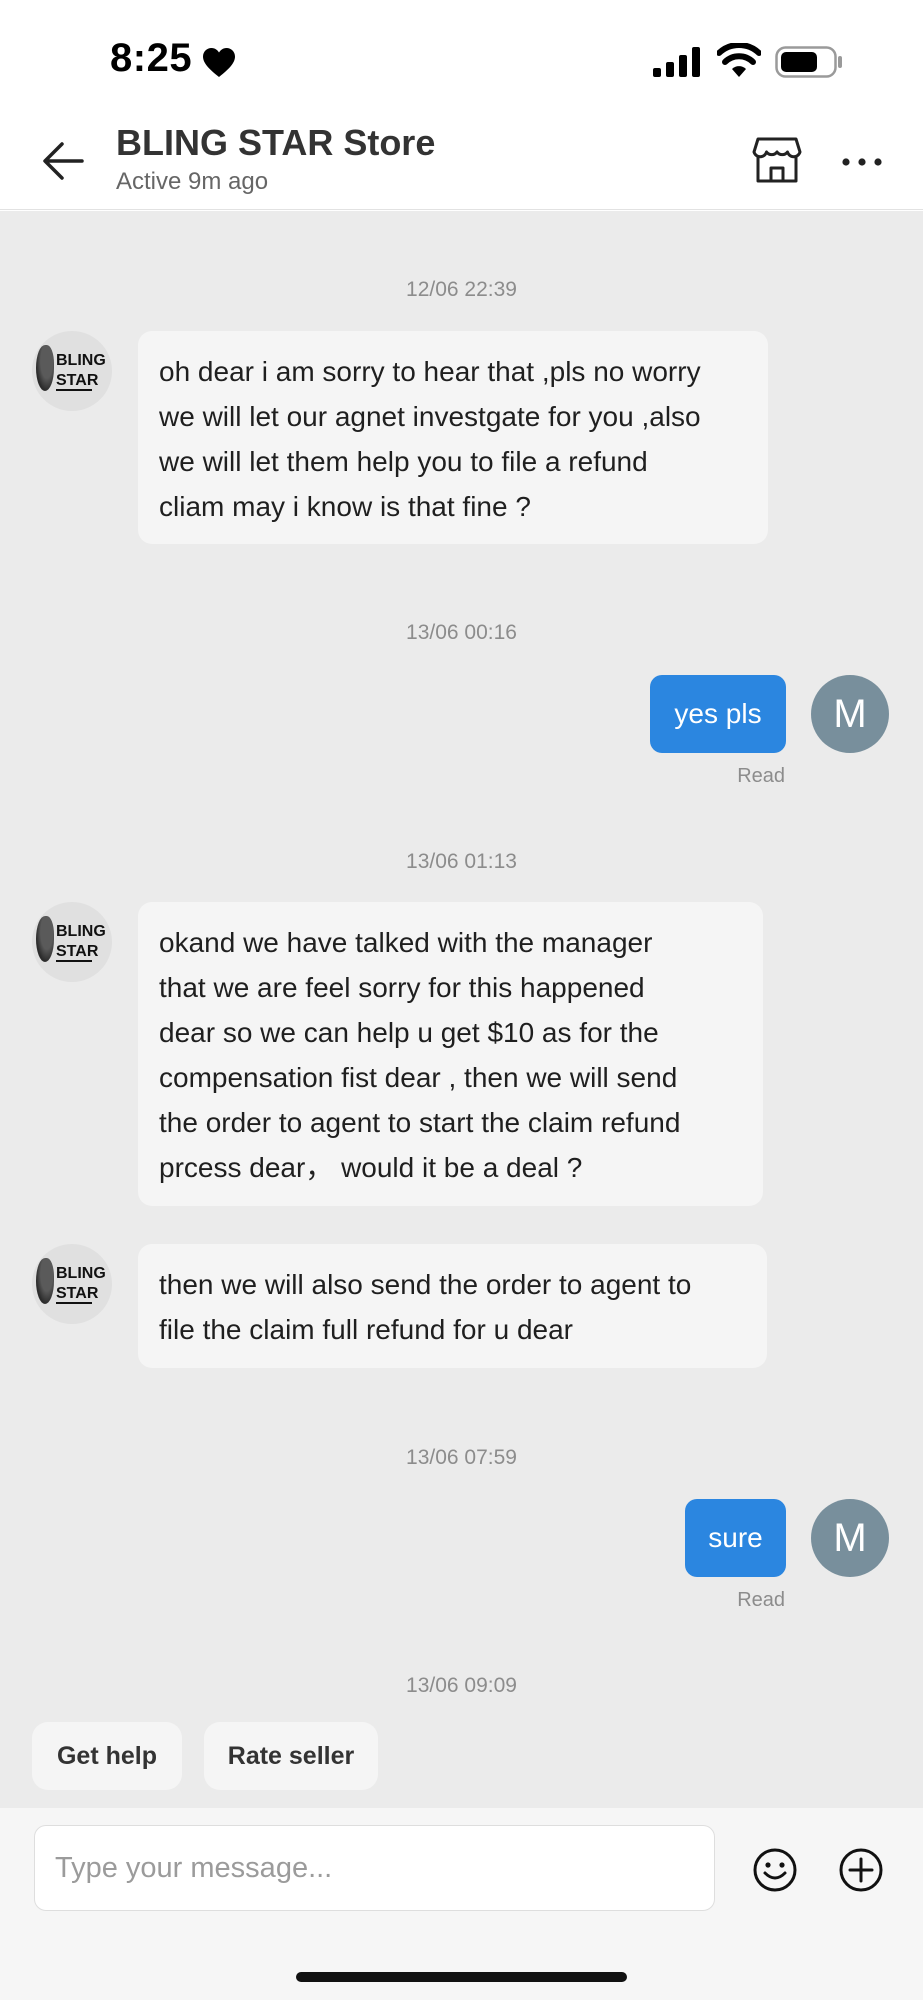  What do you see at coordinates (107, 1756) in the screenshot?
I see `get-help-button: Get help` at bounding box center [107, 1756].